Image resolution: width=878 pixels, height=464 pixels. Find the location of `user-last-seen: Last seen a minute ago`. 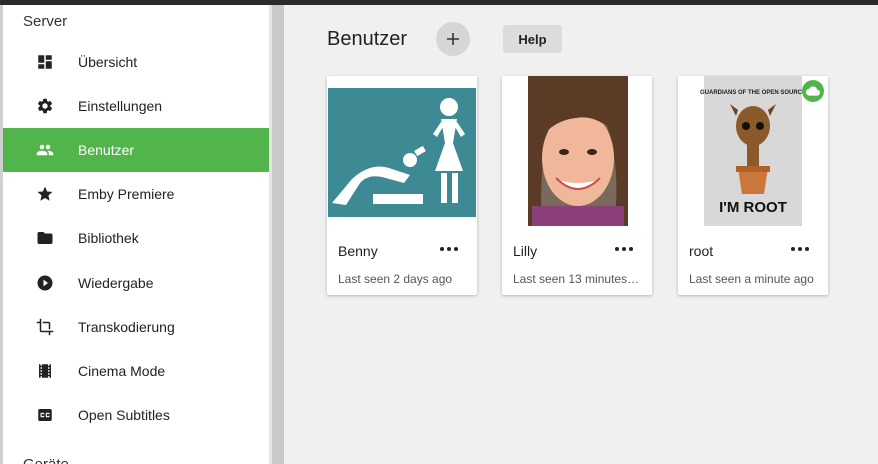

user-last-seen: Last seen a minute ago is located at coordinates (751, 279).